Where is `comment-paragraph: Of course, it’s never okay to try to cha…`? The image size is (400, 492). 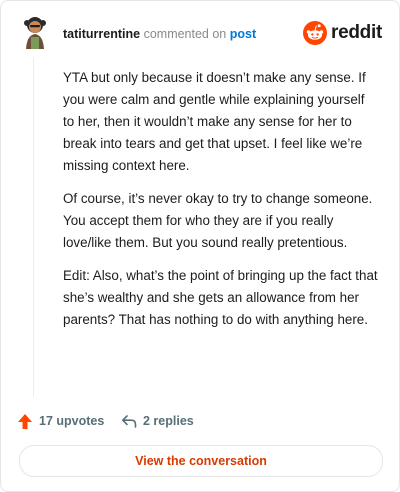
comment-paragraph: Of course, it’s never okay to try to cha… is located at coordinates (218, 220).